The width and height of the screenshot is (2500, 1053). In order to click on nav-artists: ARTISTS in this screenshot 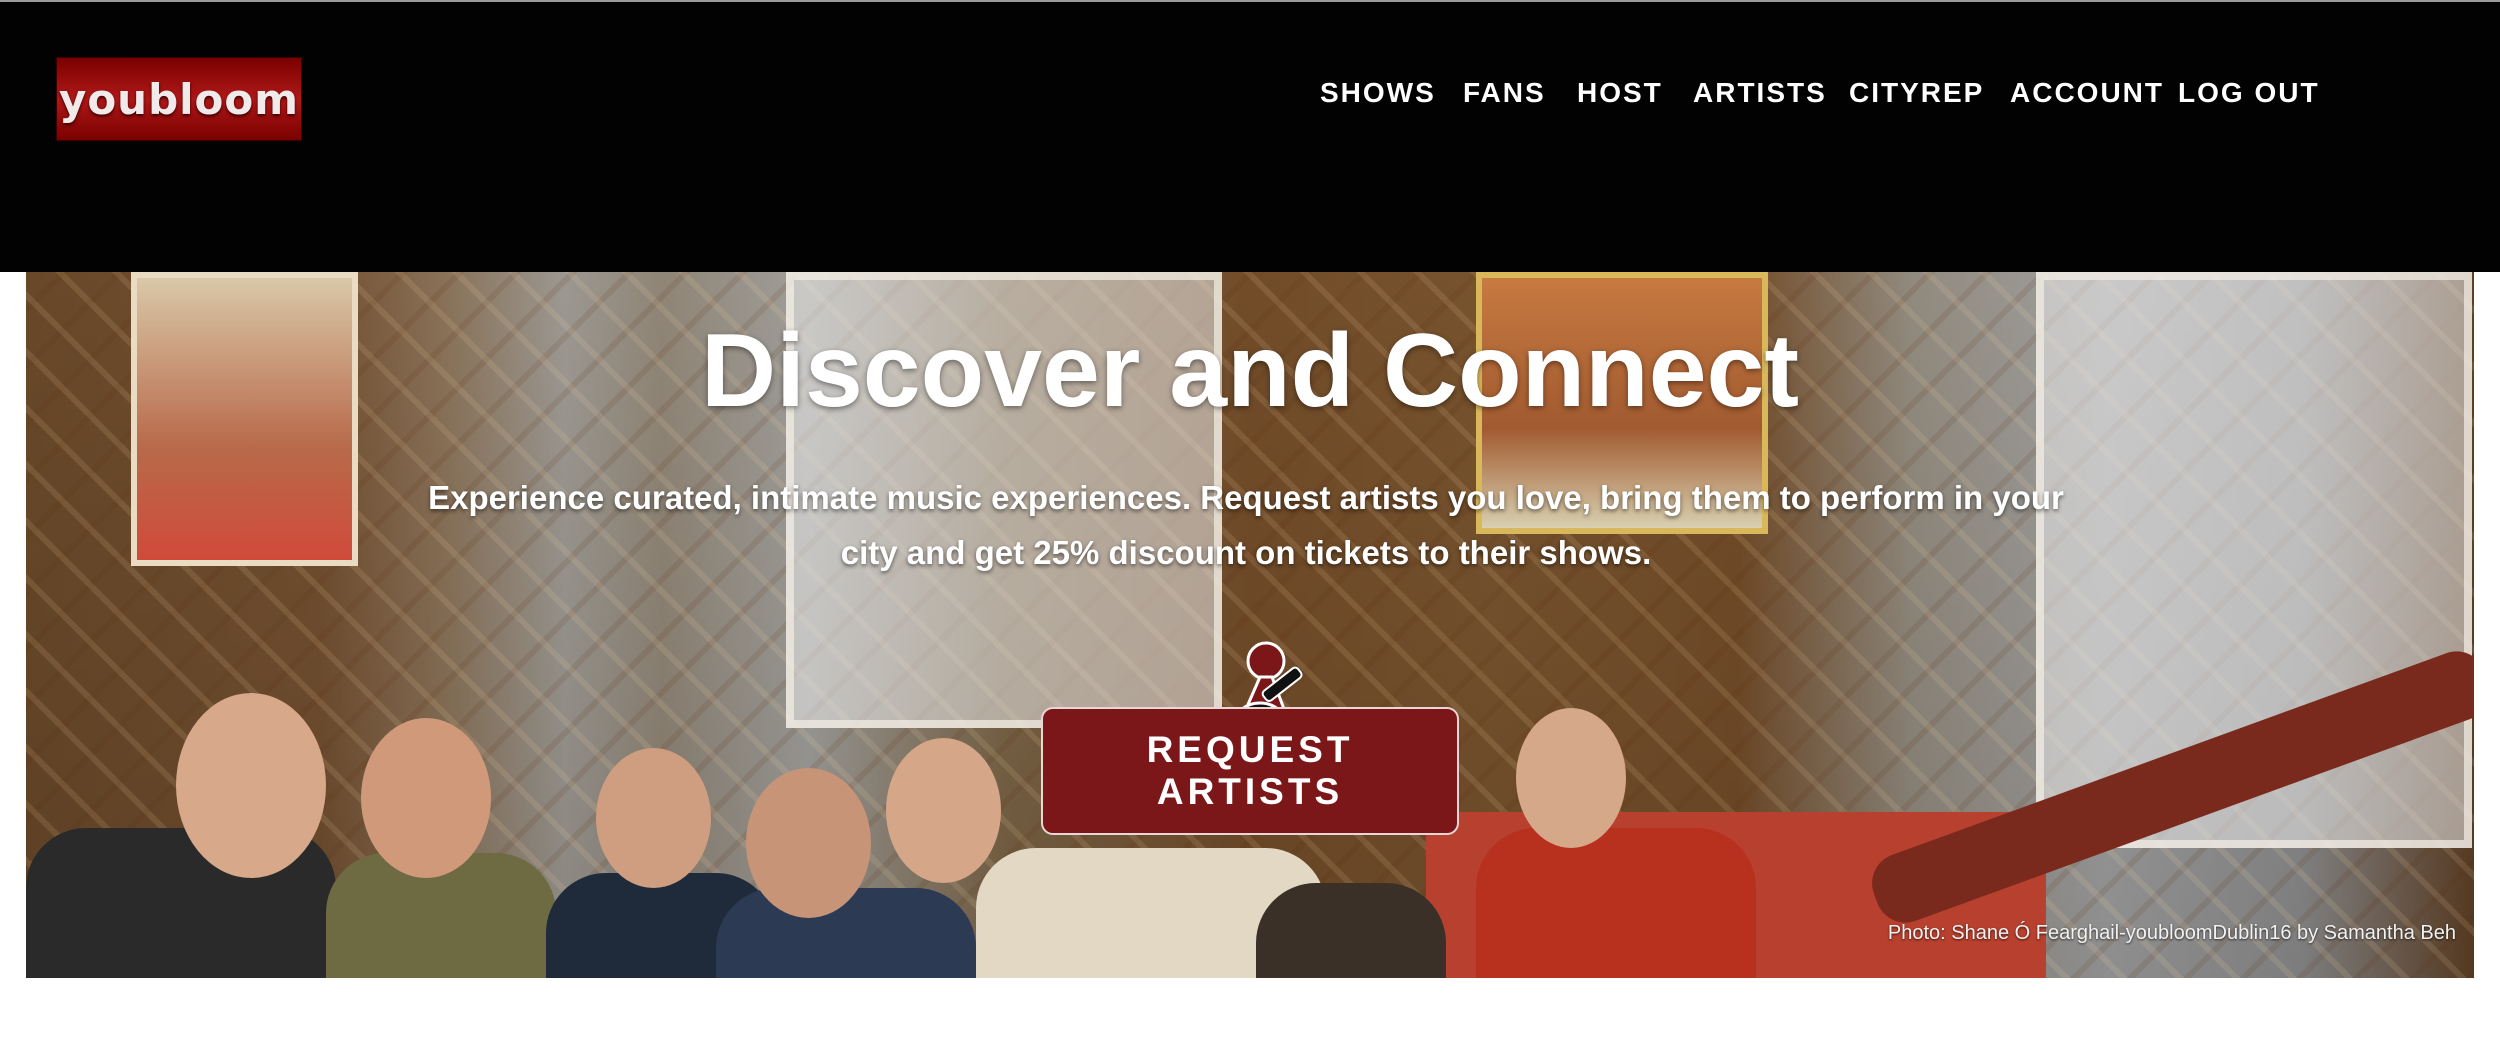, I will do `click(1760, 93)`.